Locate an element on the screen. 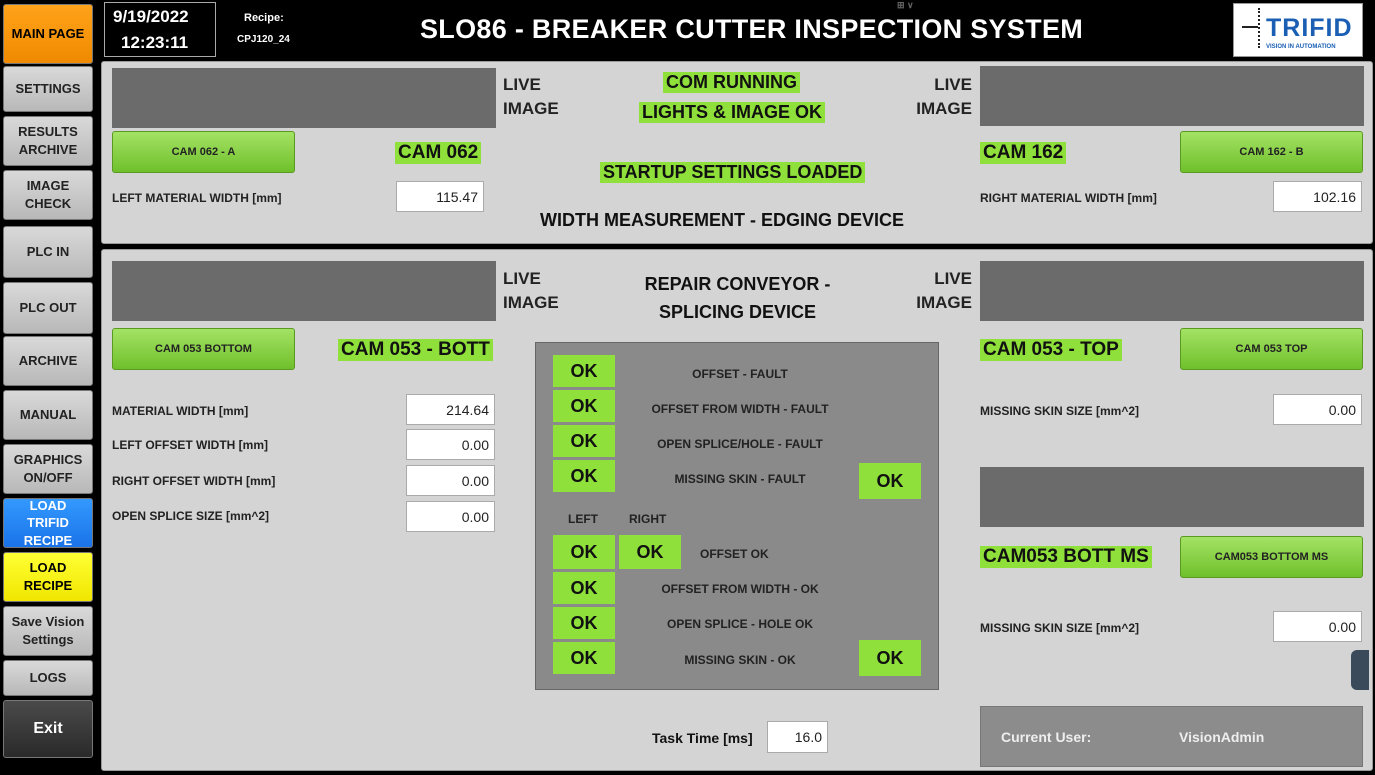  open-splice-fault-indicator: OK is located at coordinates (584, 441).